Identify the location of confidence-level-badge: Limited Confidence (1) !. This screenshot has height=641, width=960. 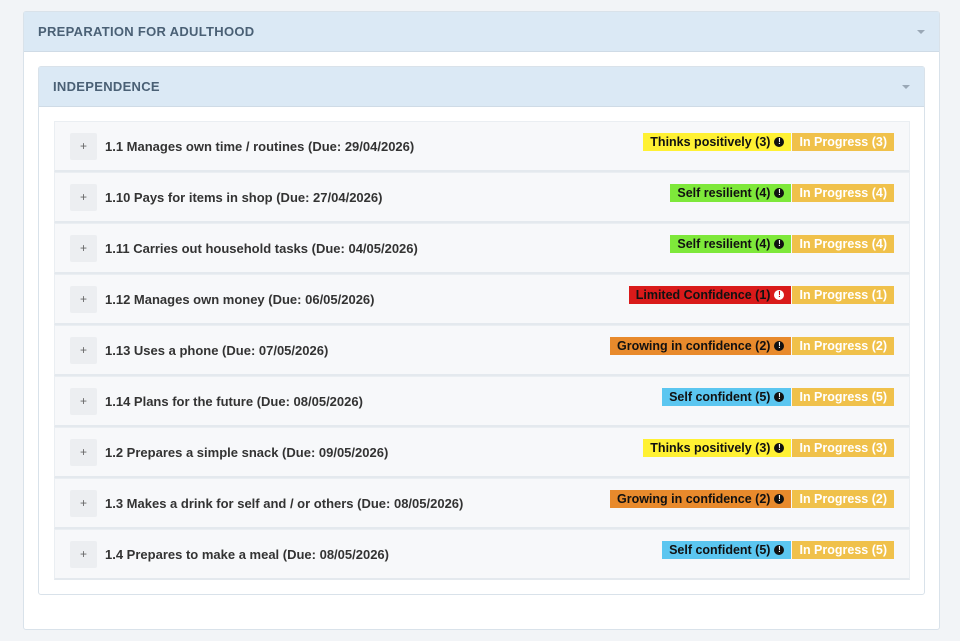
(710, 294).